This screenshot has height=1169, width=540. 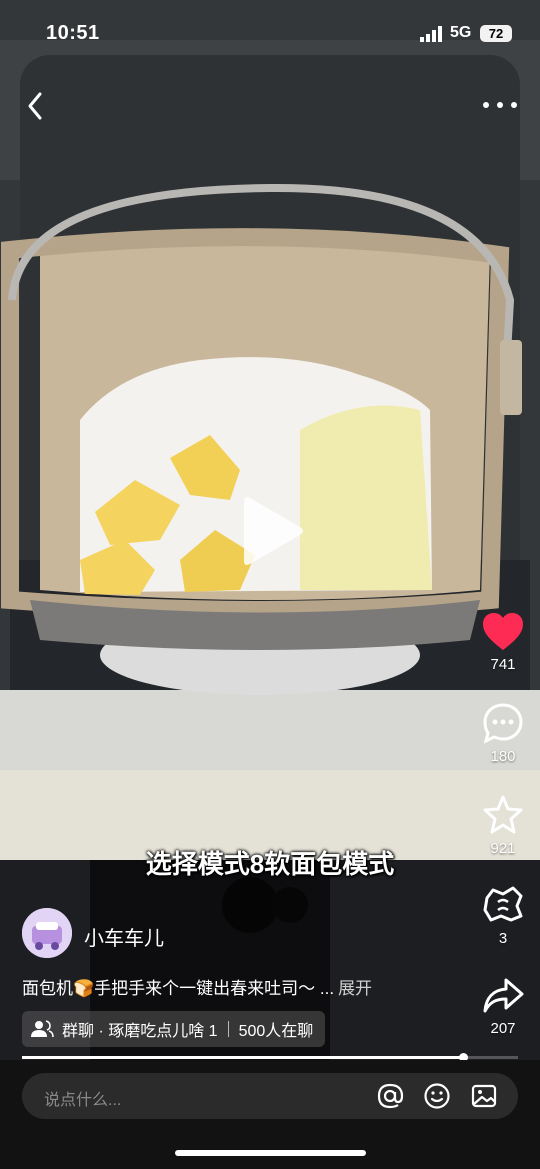 I want to click on at-icon, so click(x=390, y=1096).